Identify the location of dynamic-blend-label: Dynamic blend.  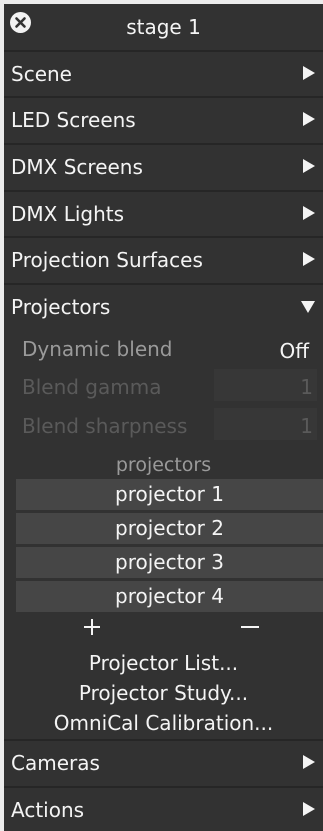
(97, 349).